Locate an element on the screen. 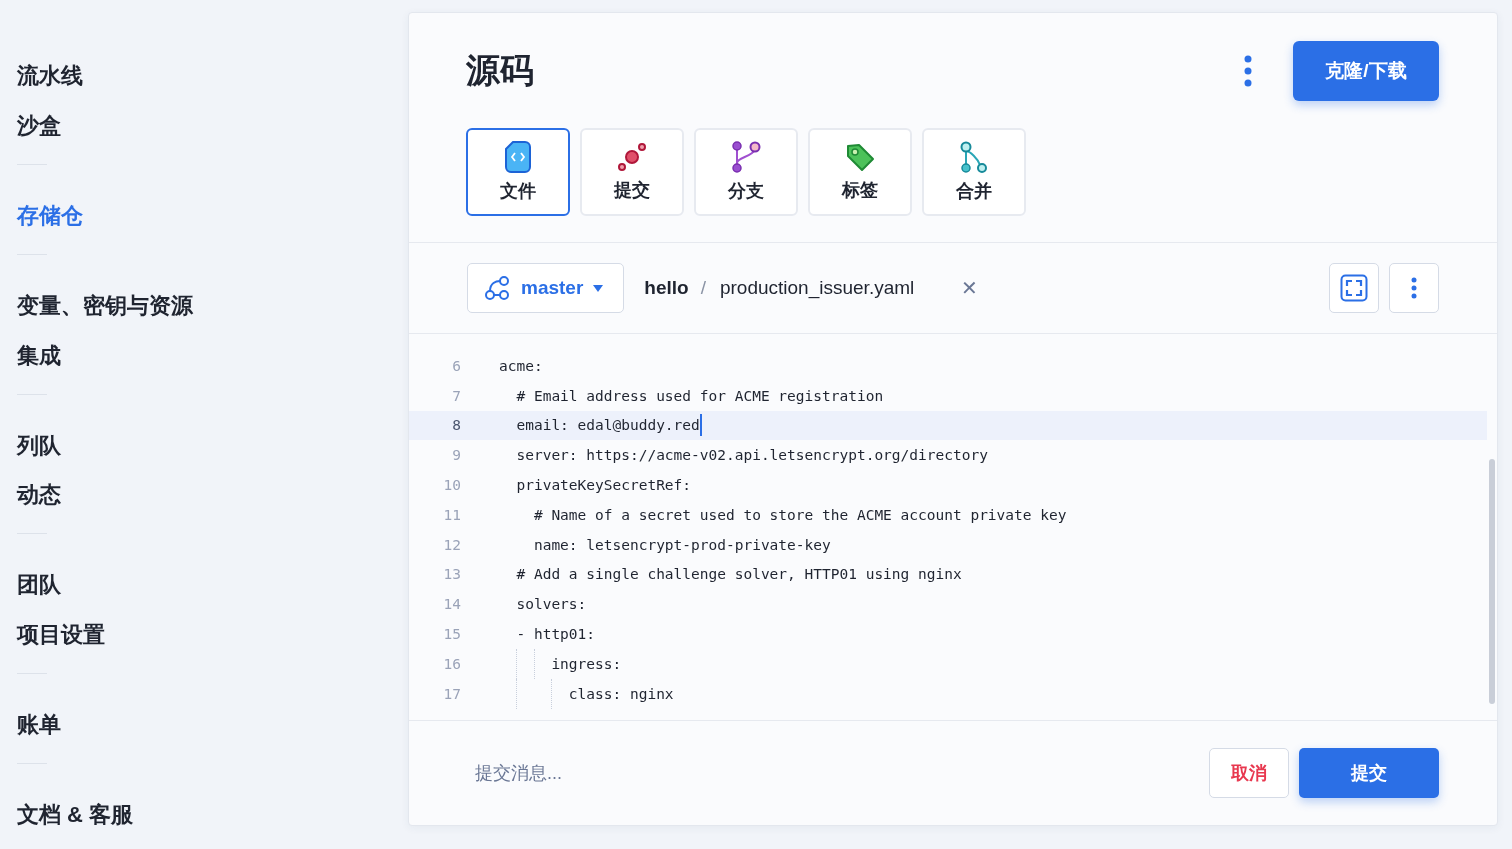  file-name-field: production_issuer.yaml is located at coordinates (832, 288).